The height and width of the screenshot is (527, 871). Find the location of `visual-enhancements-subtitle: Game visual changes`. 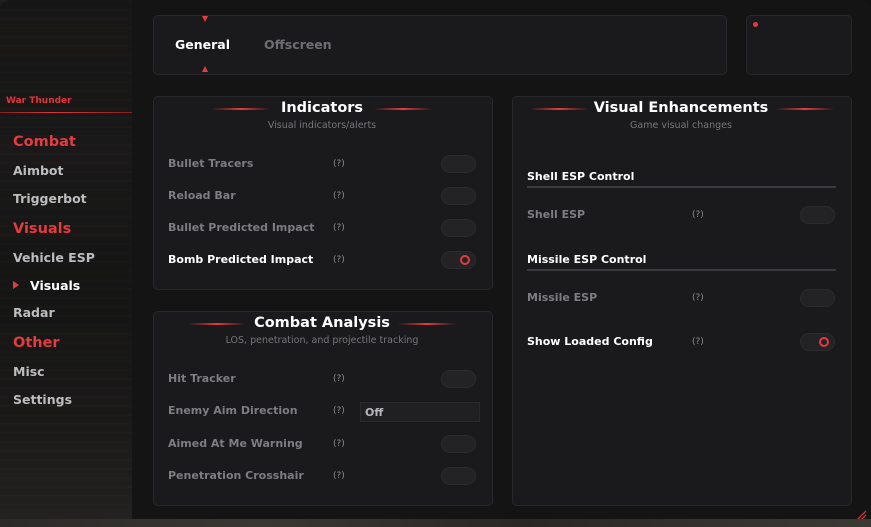

visual-enhancements-subtitle: Game visual changes is located at coordinates (681, 125).